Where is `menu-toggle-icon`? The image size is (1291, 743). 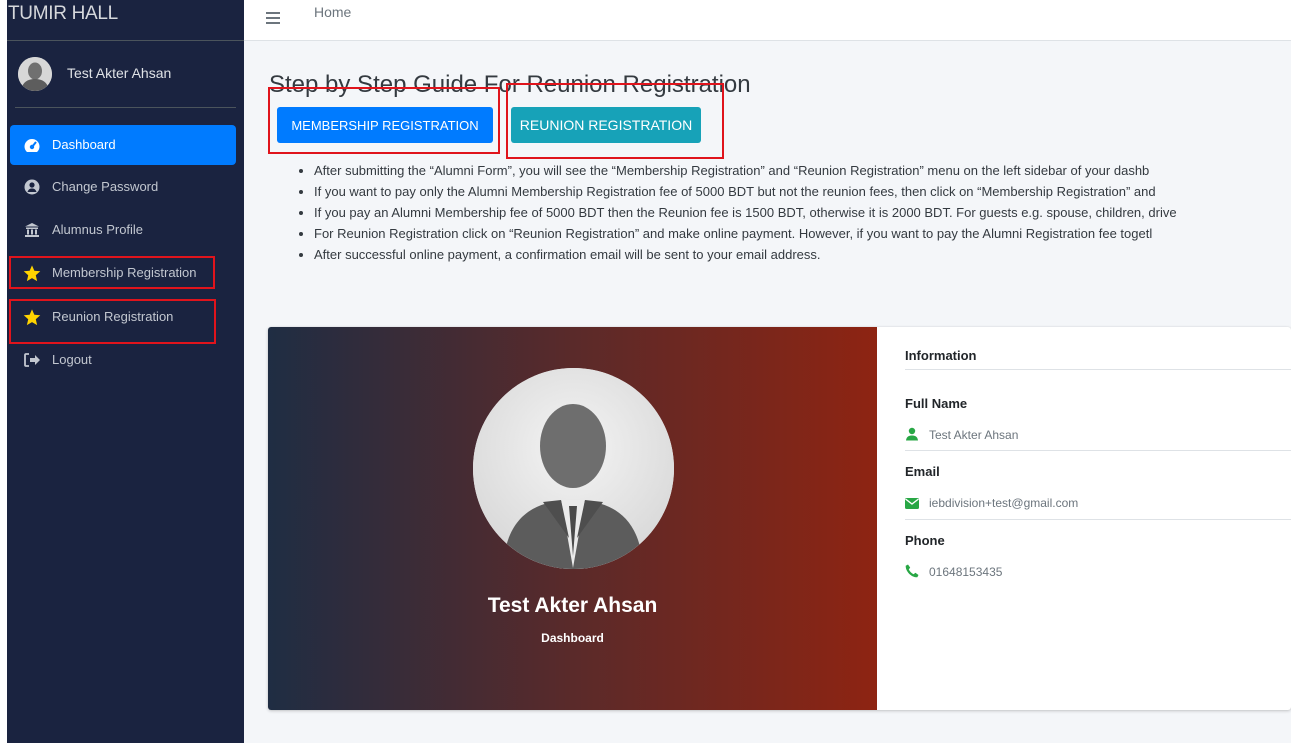 menu-toggle-icon is located at coordinates (273, 18).